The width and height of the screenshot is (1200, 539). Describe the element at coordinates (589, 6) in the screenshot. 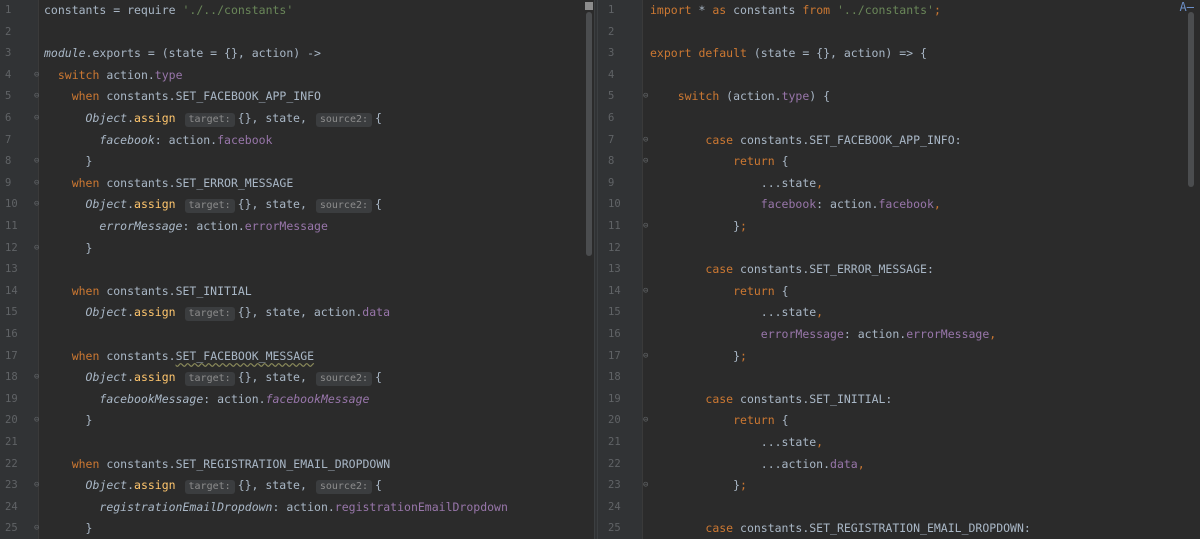

I see `error-stripe-marker` at that location.